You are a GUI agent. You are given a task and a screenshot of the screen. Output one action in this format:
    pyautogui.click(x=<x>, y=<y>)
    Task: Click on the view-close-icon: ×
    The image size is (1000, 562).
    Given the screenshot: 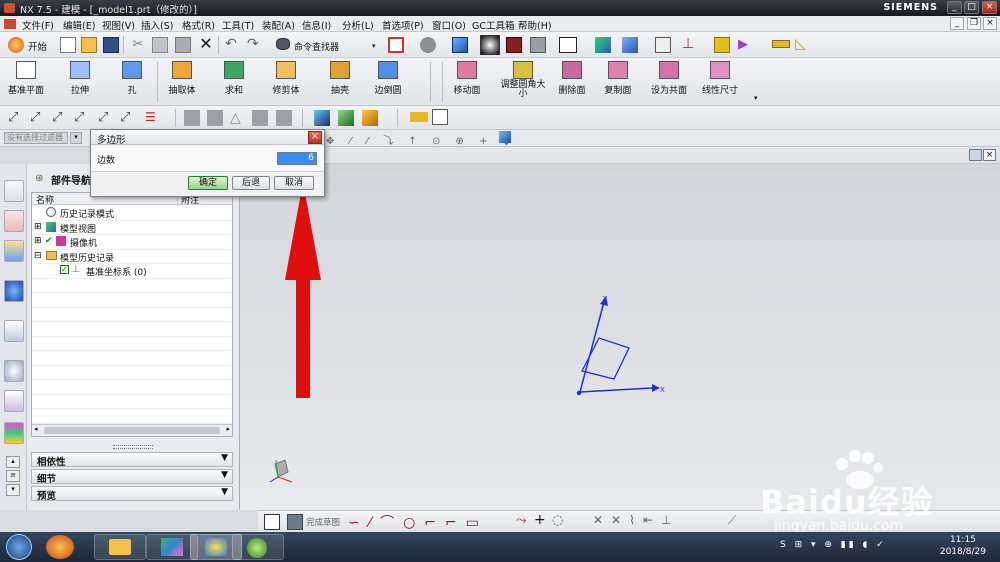 What is the action you would take?
    pyautogui.click(x=989, y=155)
    